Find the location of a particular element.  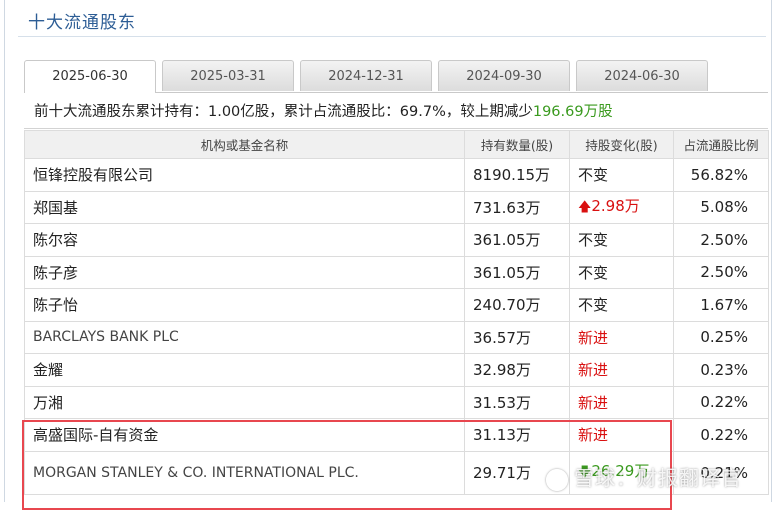

holding-amount: 32.98万 is located at coordinates (517, 370).